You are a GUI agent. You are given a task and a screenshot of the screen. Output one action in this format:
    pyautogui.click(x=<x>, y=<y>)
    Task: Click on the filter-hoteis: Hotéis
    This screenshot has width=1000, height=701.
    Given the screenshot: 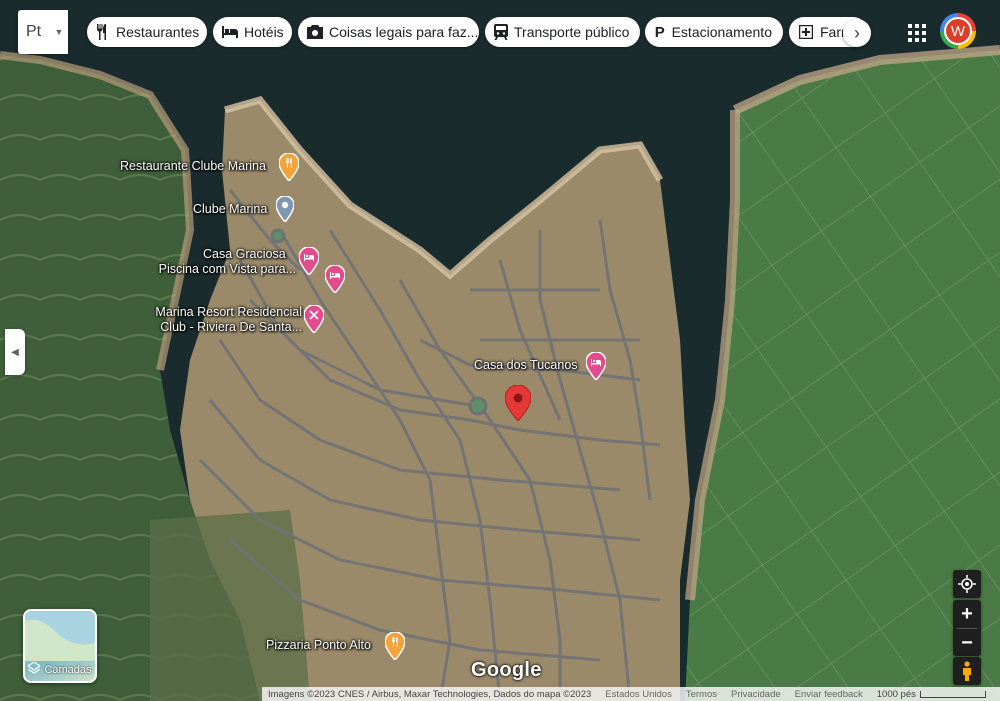 What is the action you would take?
    pyautogui.click(x=252, y=32)
    